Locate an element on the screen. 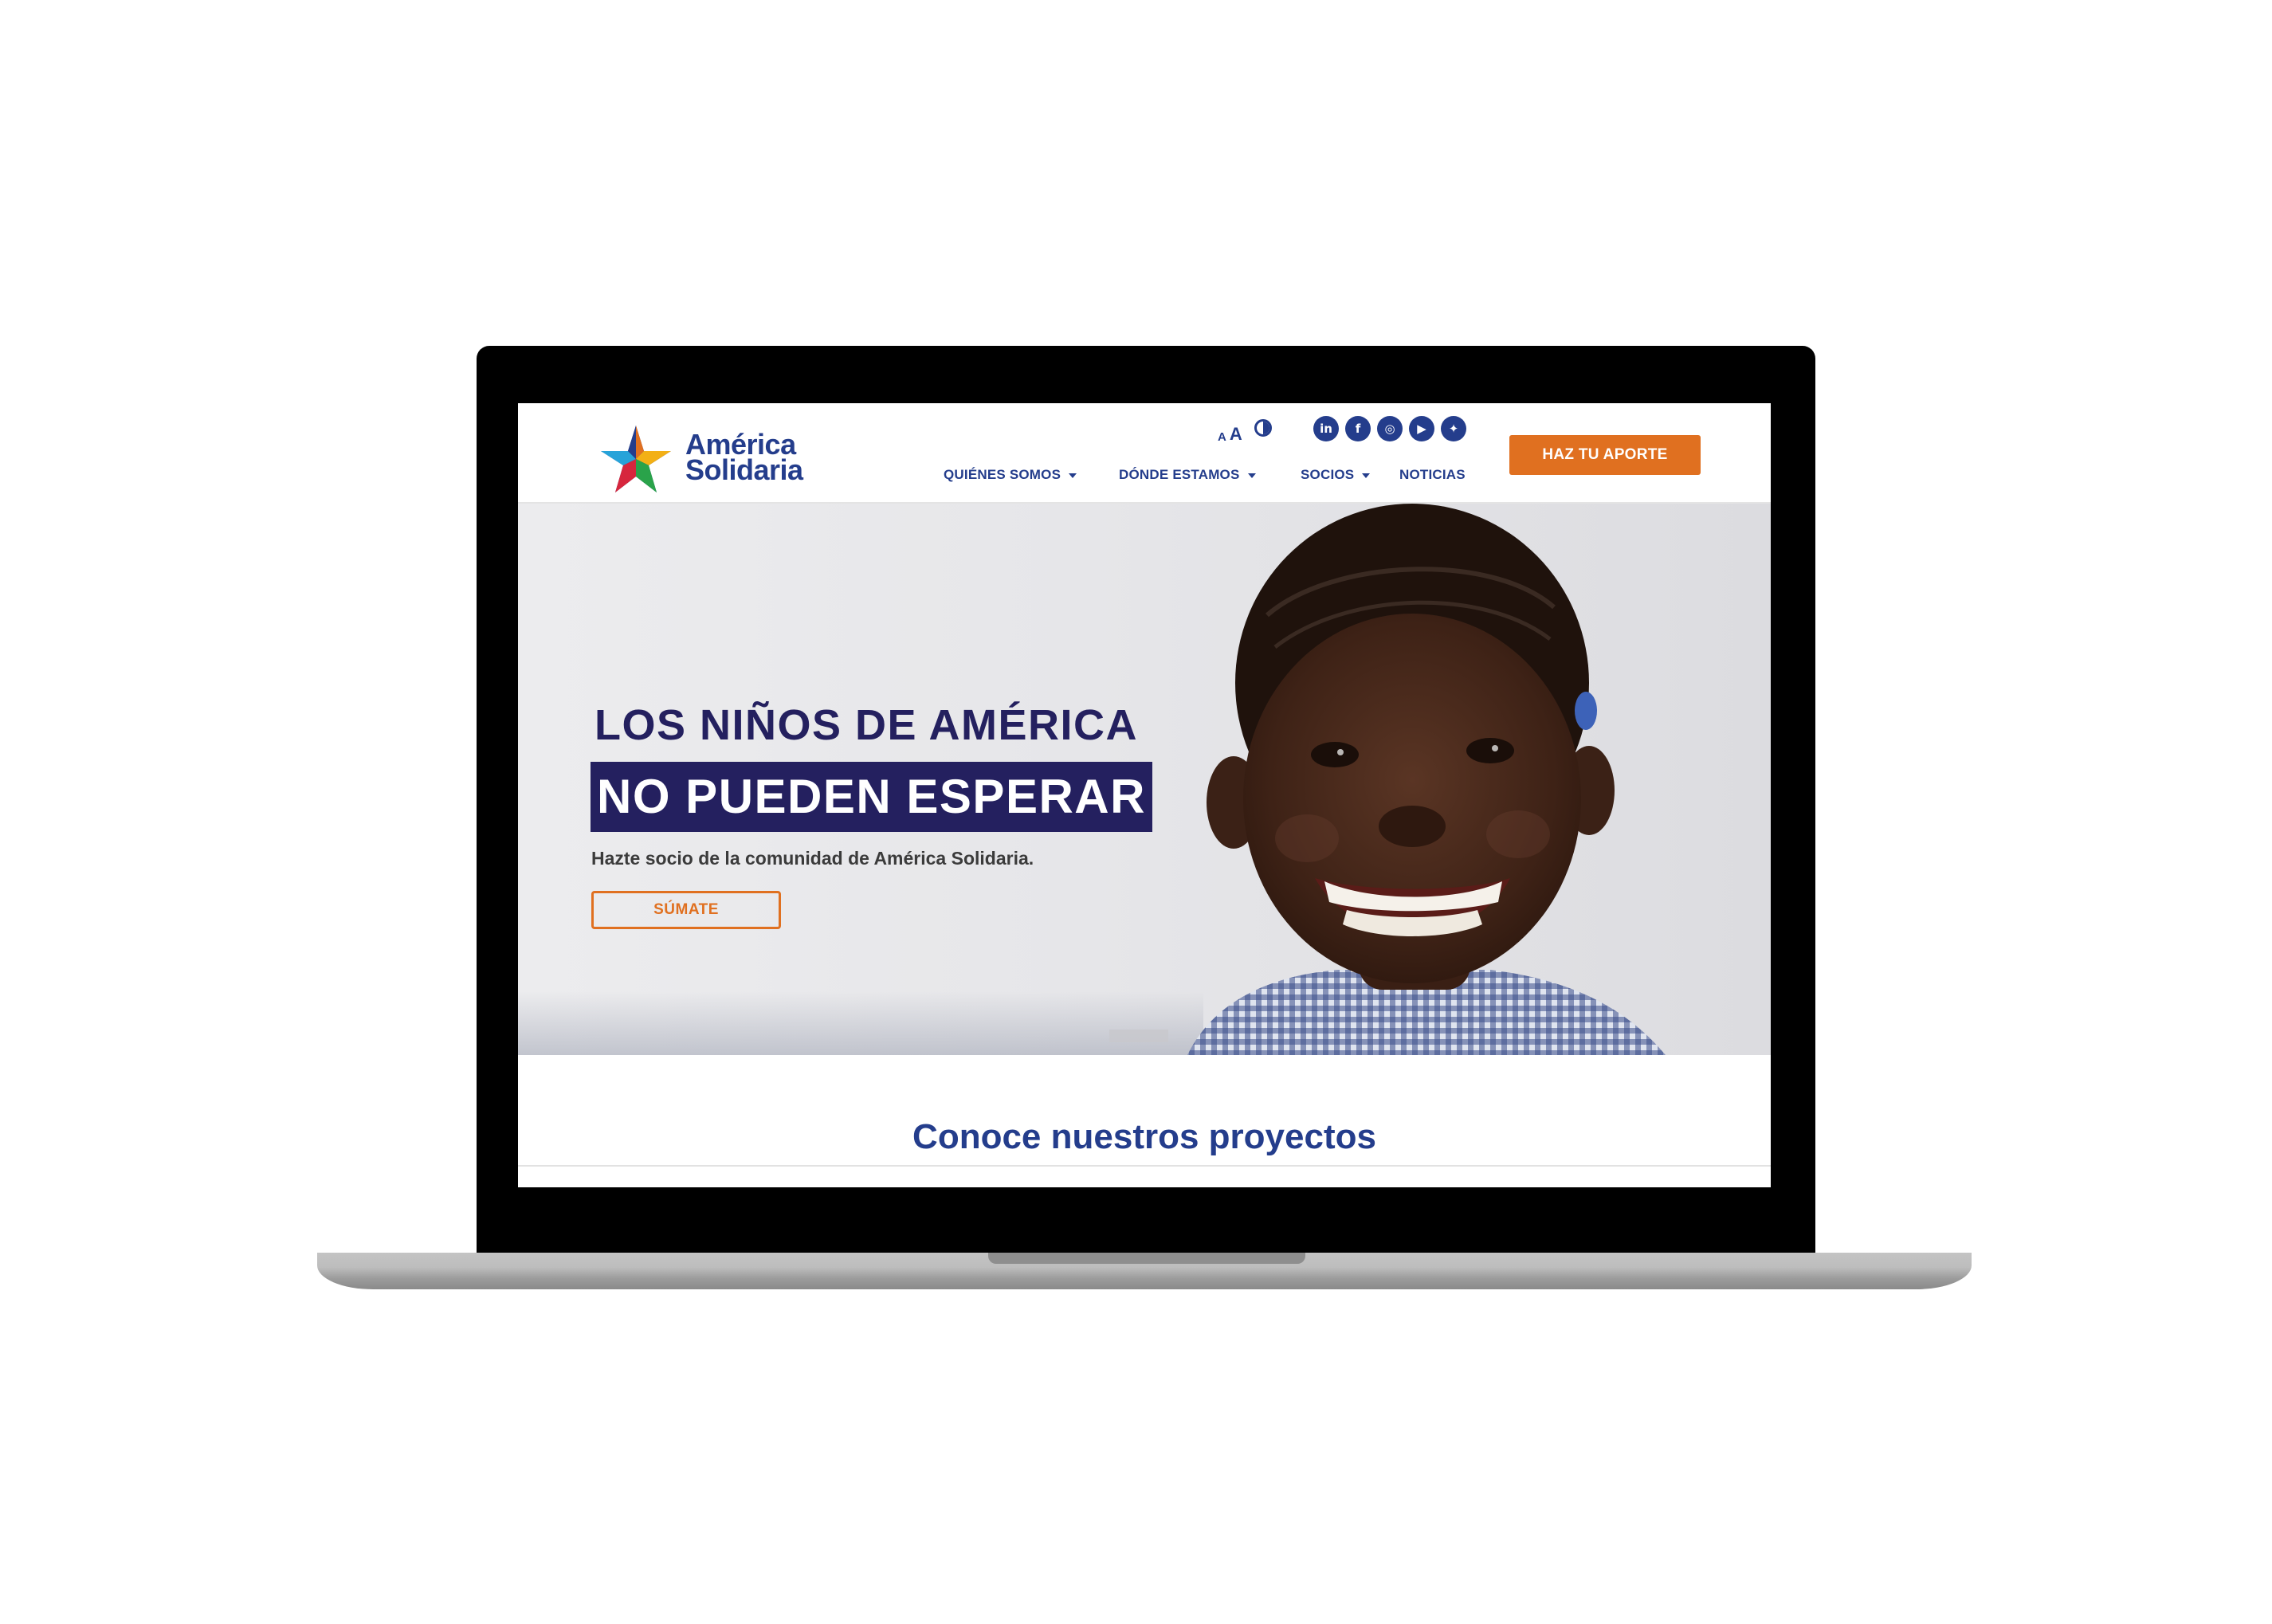 The width and height of the screenshot is (2272, 1624). nav-item-noticias: NOTICIAS is located at coordinates (1432, 475).